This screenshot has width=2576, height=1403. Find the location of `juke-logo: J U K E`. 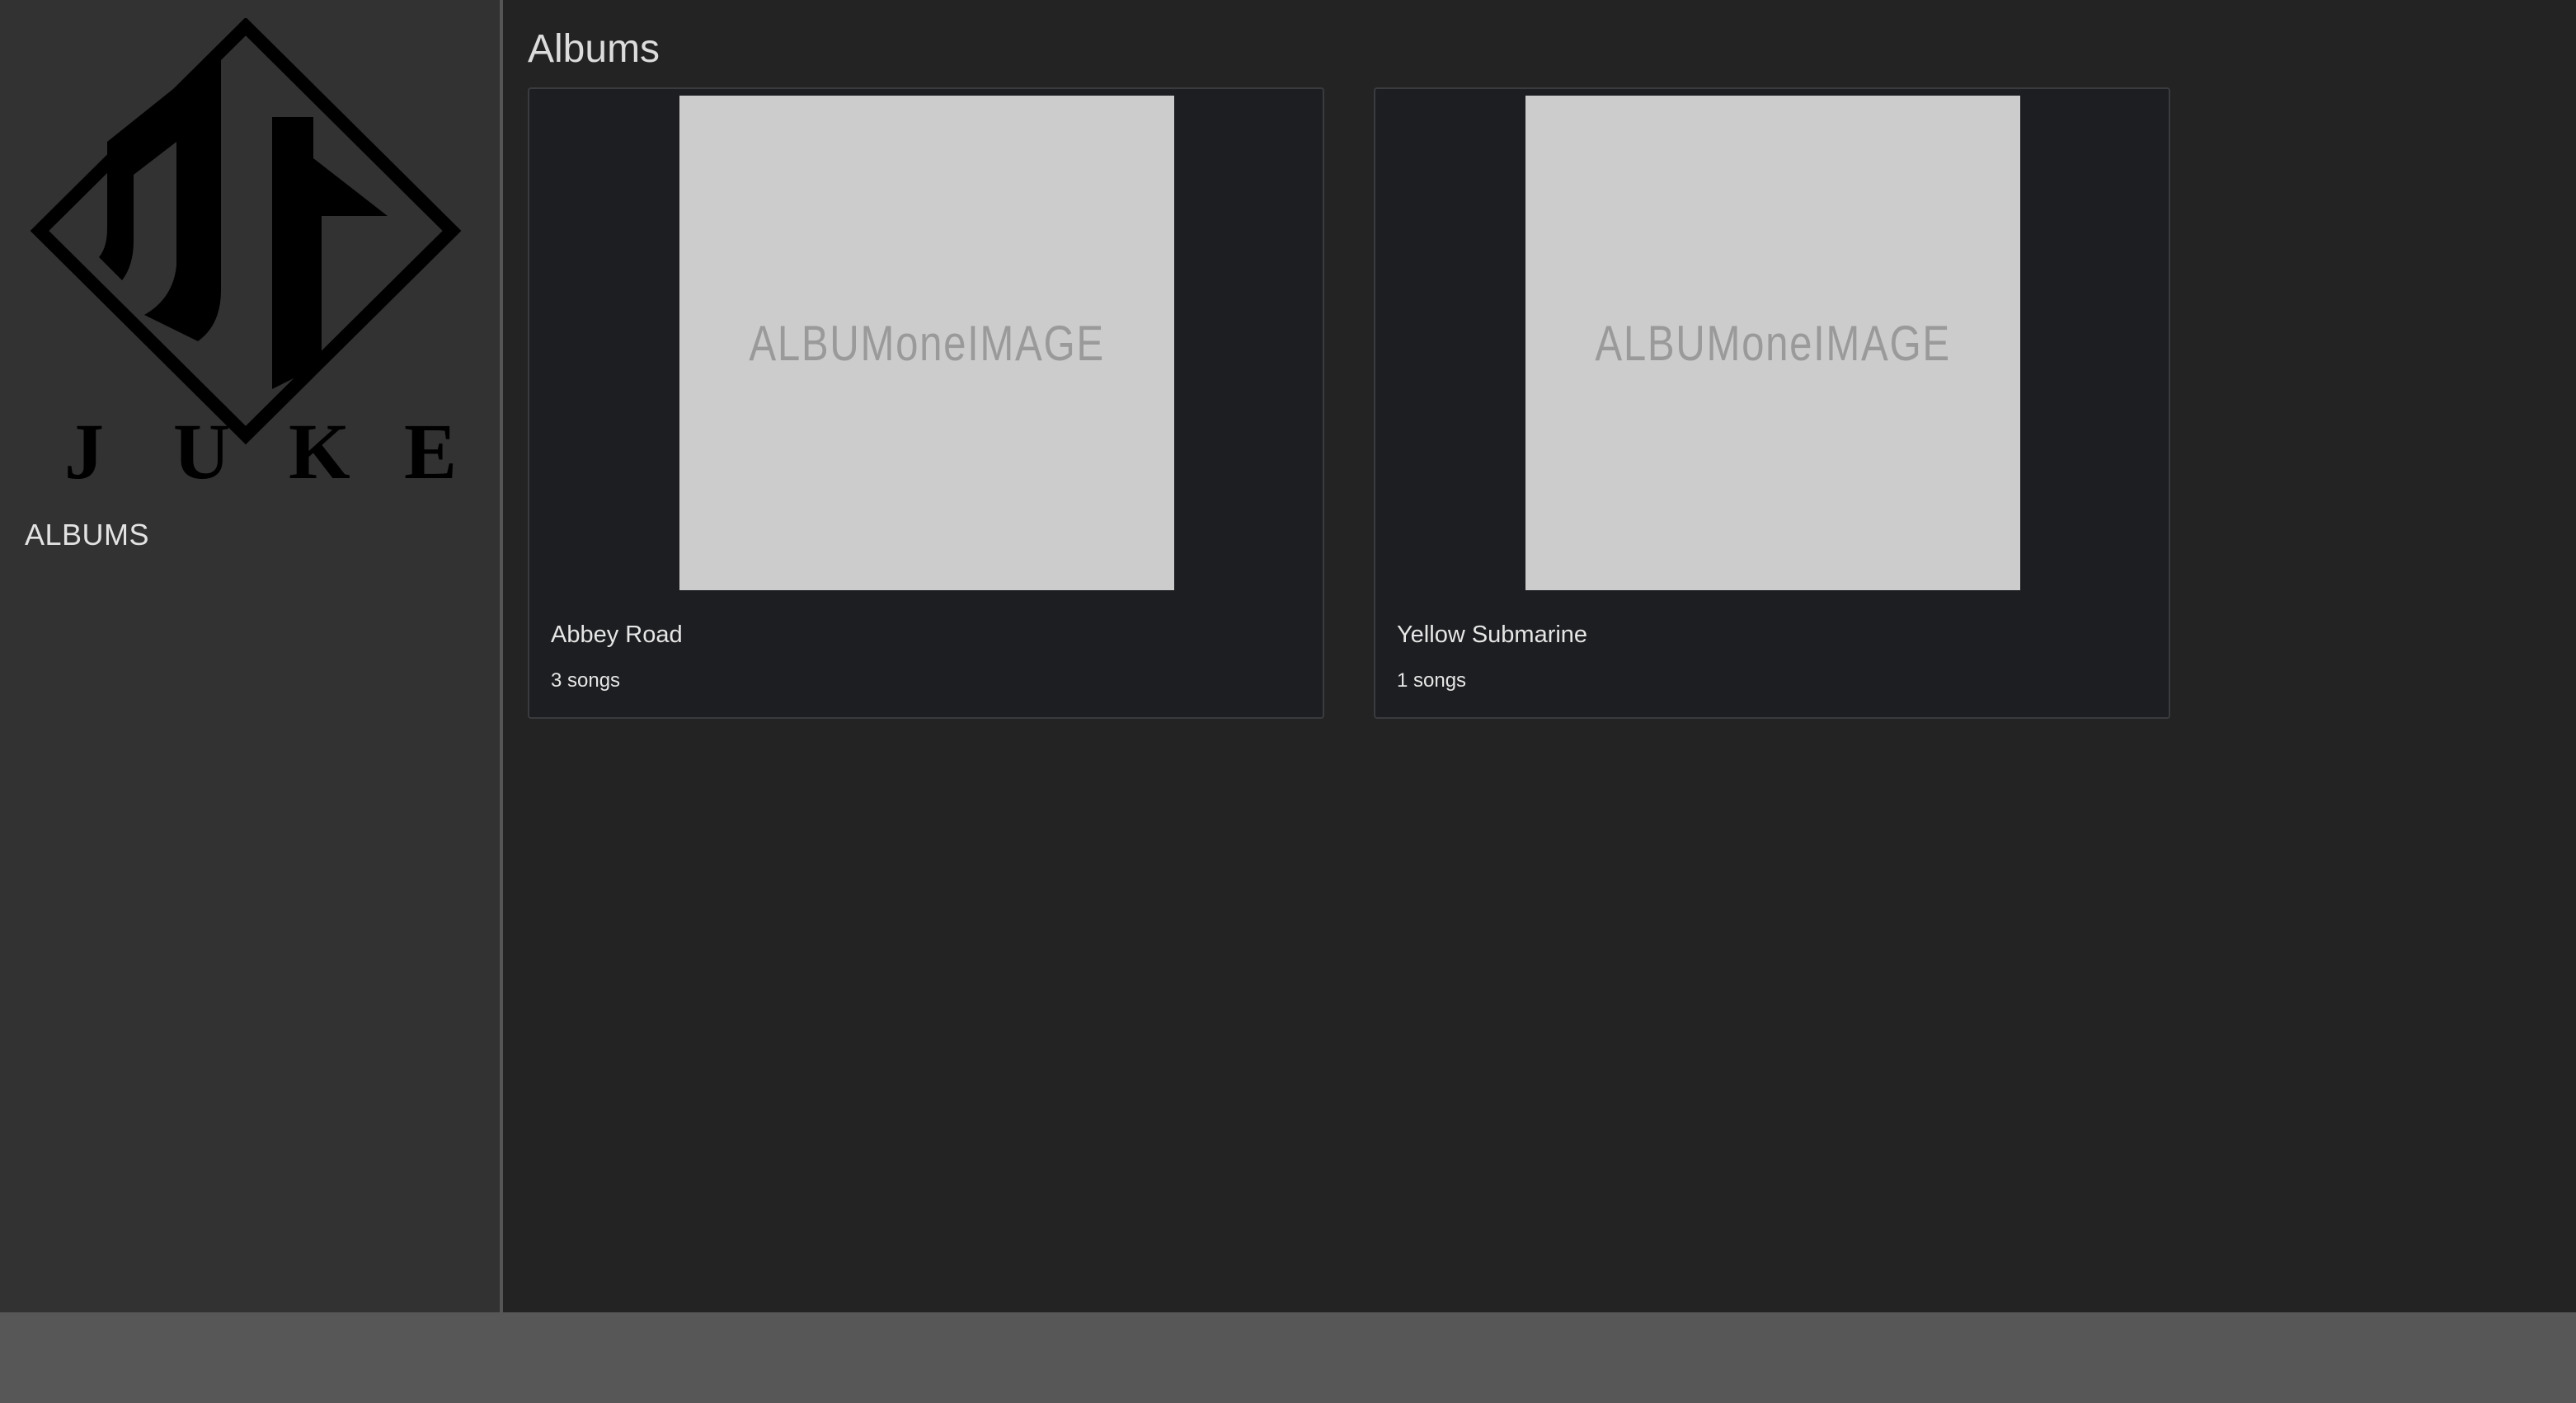

juke-logo: J U K E is located at coordinates (247, 249).